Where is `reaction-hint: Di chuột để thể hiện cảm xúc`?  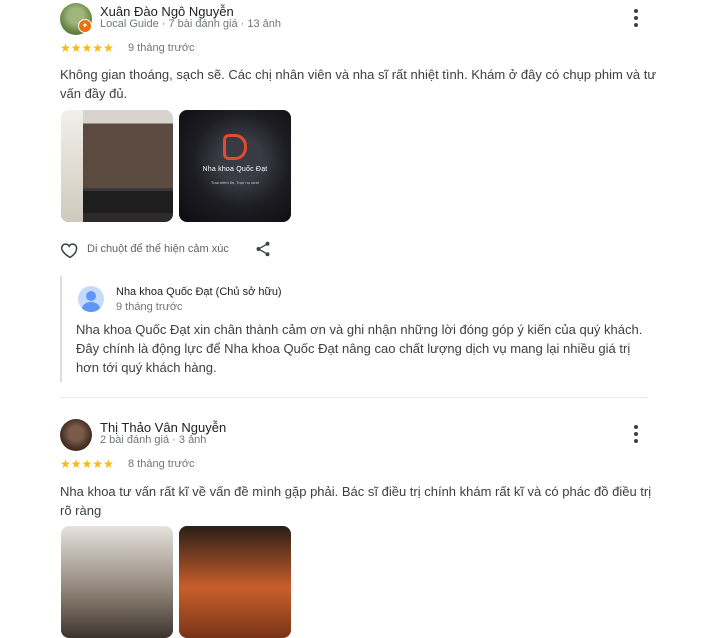
reaction-hint: Di chuột để thể hiện cảm xúc is located at coordinates (158, 249).